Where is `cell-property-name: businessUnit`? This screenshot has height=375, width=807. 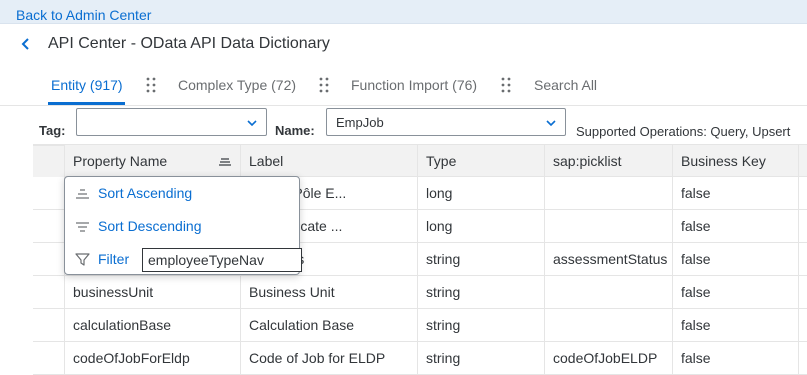 cell-property-name: businessUnit is located at coordinates (152, 292).